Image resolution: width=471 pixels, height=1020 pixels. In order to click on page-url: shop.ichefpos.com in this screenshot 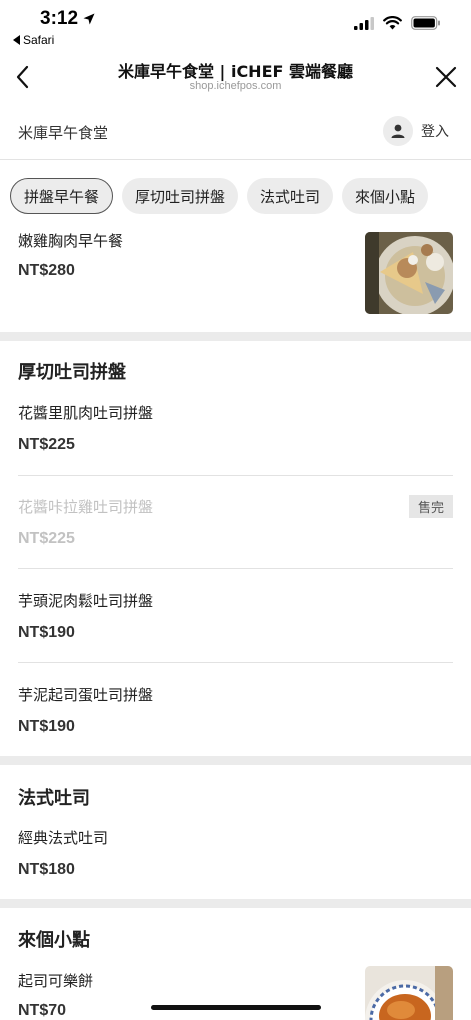, I will do `click(235, 86)`.